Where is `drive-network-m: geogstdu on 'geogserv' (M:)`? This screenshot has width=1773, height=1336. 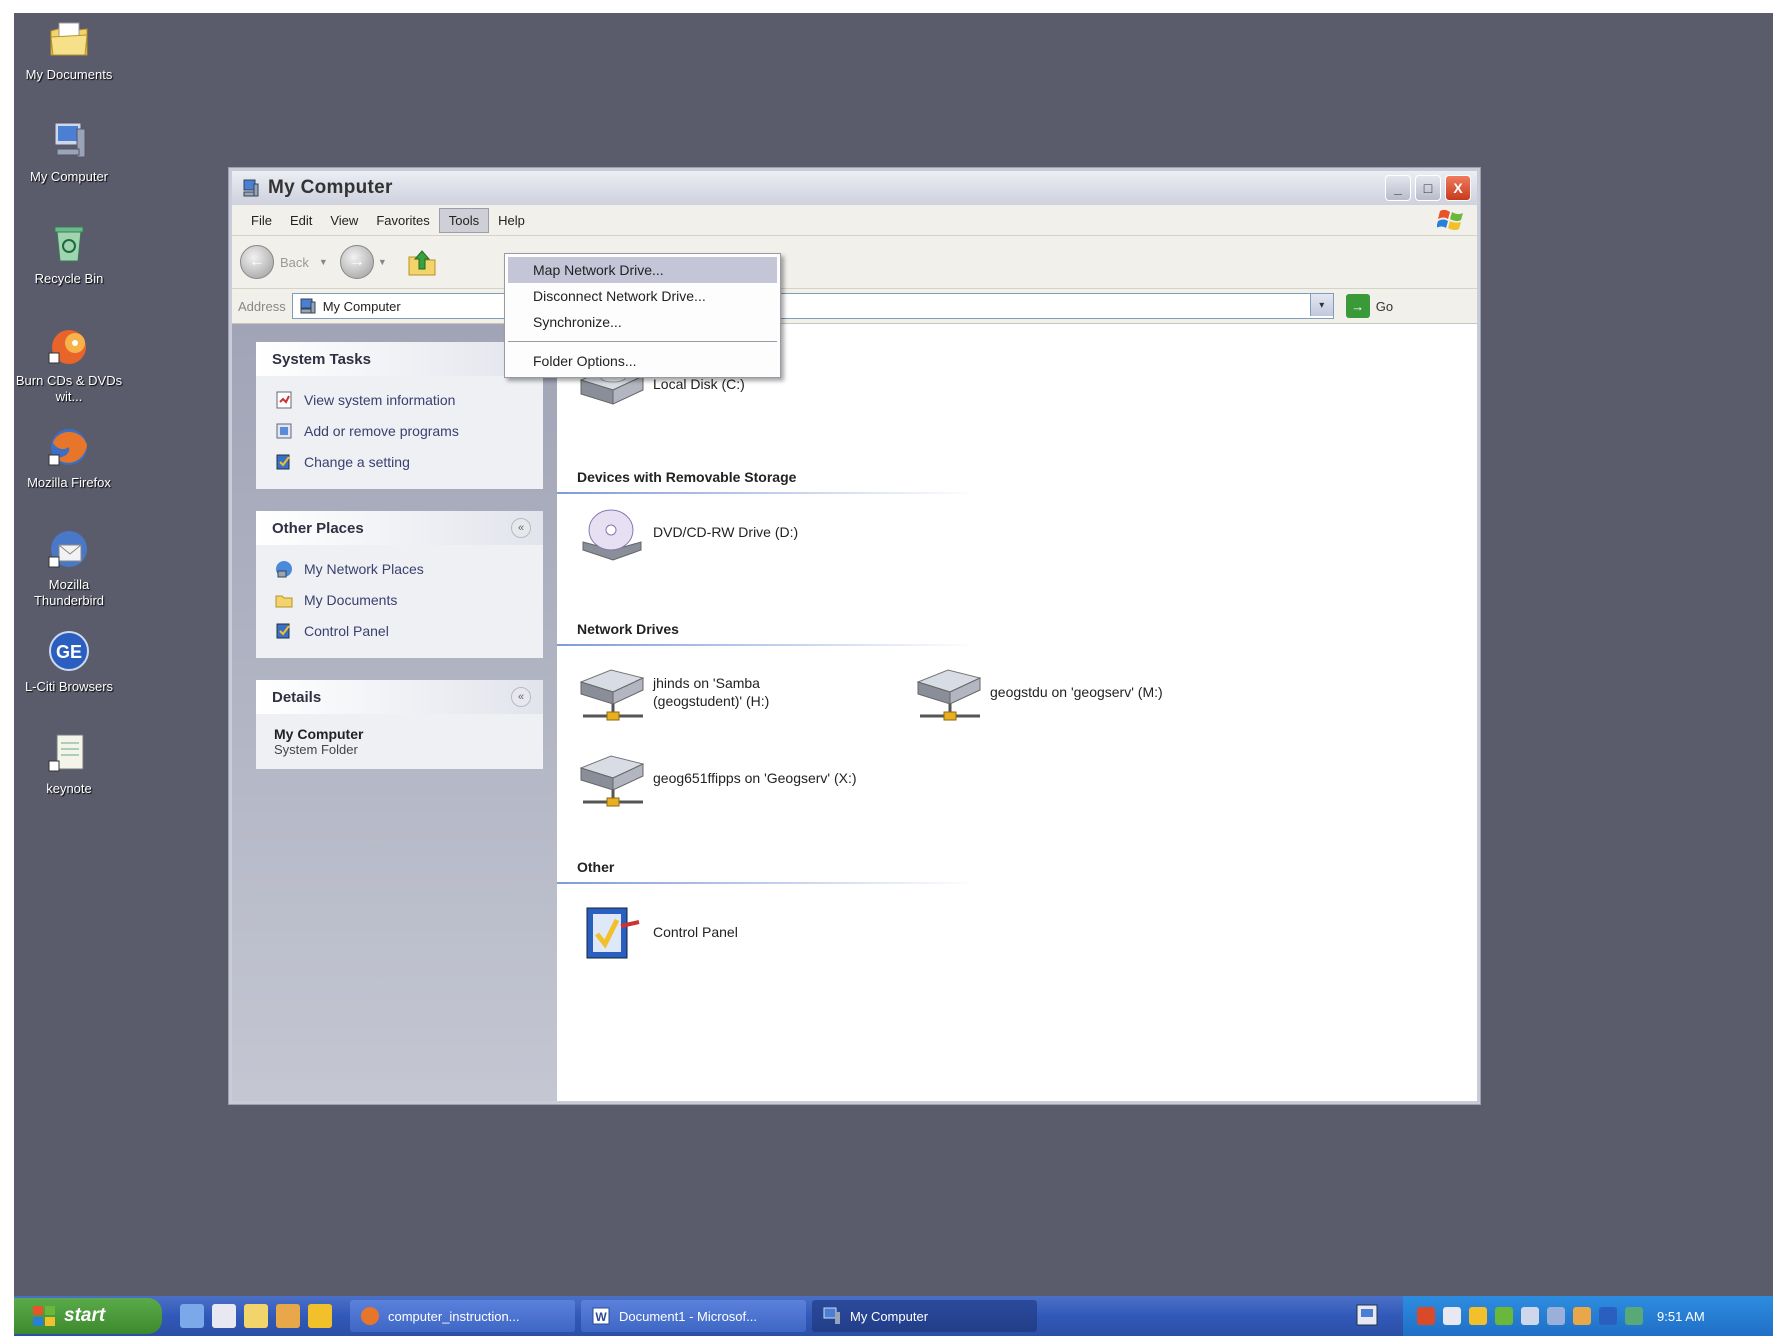
drive-network-m: geogstdu on 'geogserv' (M:) is located at coordinates (1037, 692).